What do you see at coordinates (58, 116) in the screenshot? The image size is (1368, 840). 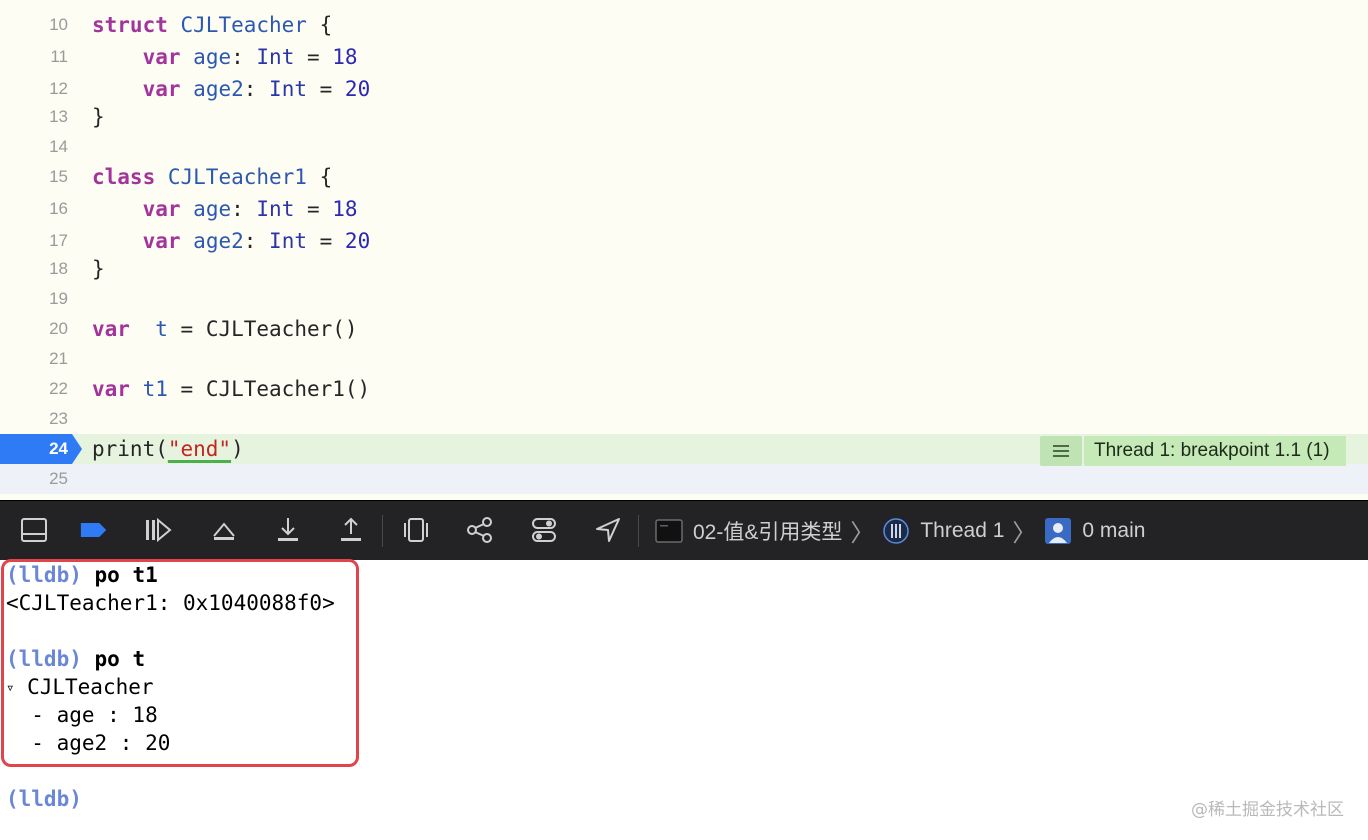 I see `line-number: 13` at bounding box center [58, 116].